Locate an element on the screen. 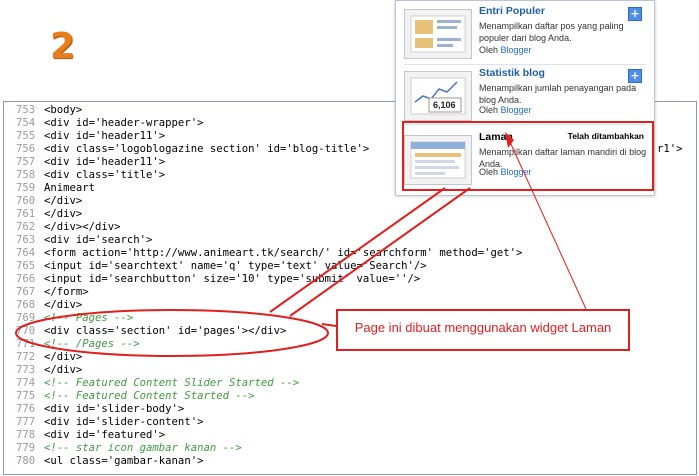 The height and width of the screenshot is (476, 699). line-number: 770 is located at coordinates (26, 331).